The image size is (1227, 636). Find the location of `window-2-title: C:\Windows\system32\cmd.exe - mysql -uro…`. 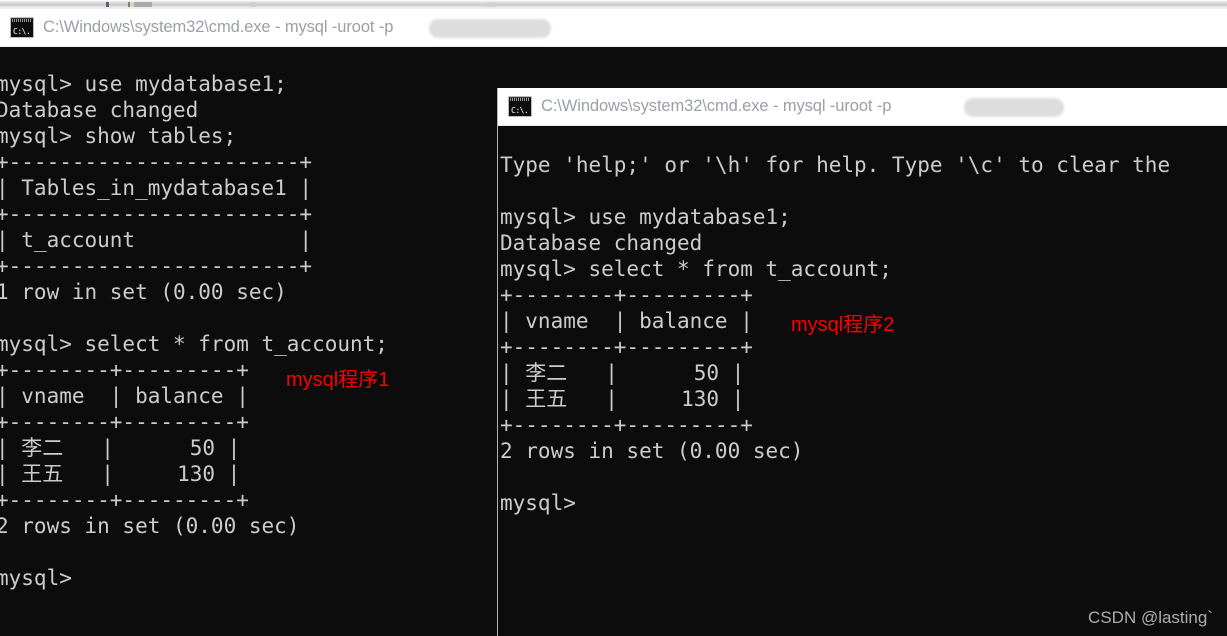

window-2-title: C:\Windows\system32\cmd.exe - mysql -uro… is located at coordinates (716, 106).